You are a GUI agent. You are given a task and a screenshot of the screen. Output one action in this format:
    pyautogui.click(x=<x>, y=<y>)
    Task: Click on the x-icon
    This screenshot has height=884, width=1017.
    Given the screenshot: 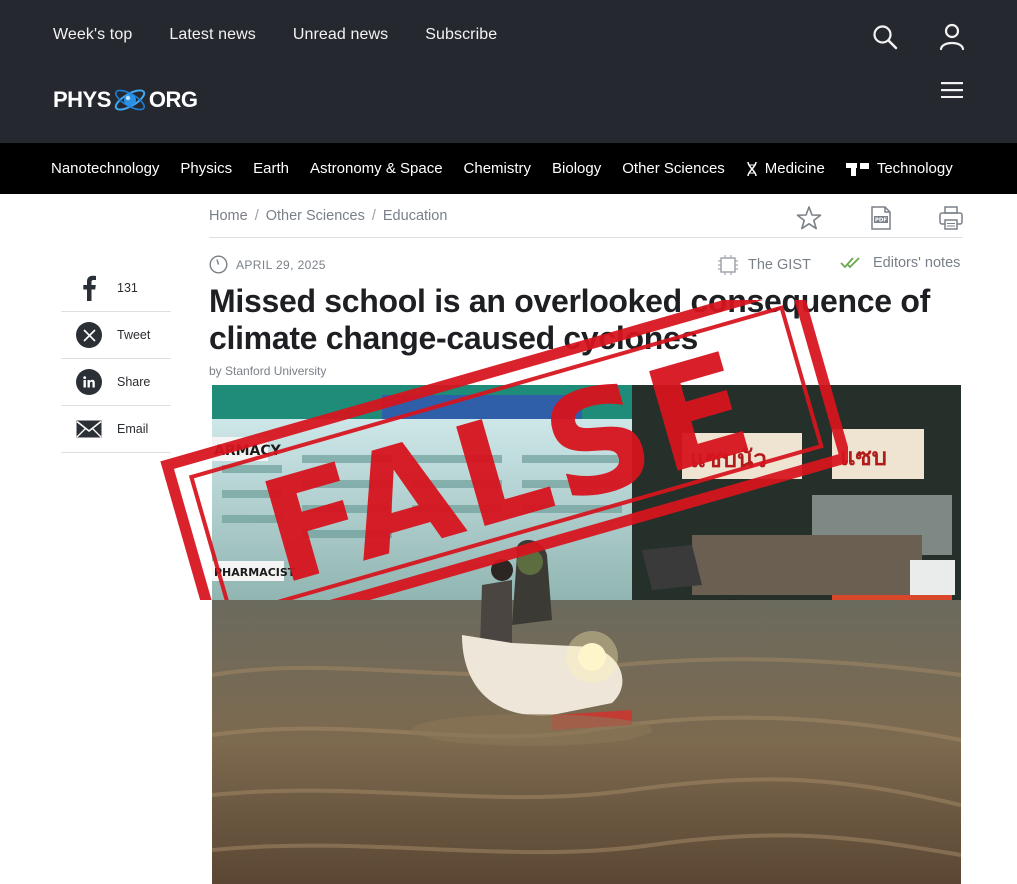 What is the action you would take?
    pyautogui.click(x=89, y=335)
    